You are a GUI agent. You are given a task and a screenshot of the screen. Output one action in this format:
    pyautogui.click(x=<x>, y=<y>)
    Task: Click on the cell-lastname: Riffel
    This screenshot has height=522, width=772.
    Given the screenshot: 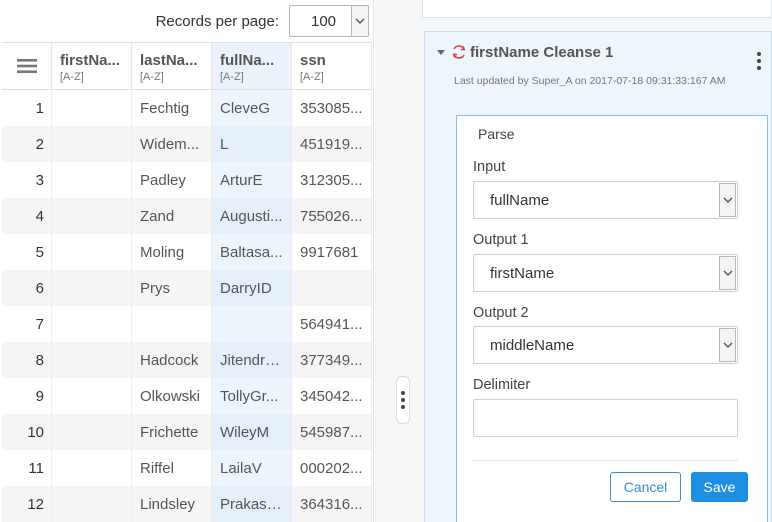 What is the action you would take?
    pyautogui.click(x=172, y=468)
    